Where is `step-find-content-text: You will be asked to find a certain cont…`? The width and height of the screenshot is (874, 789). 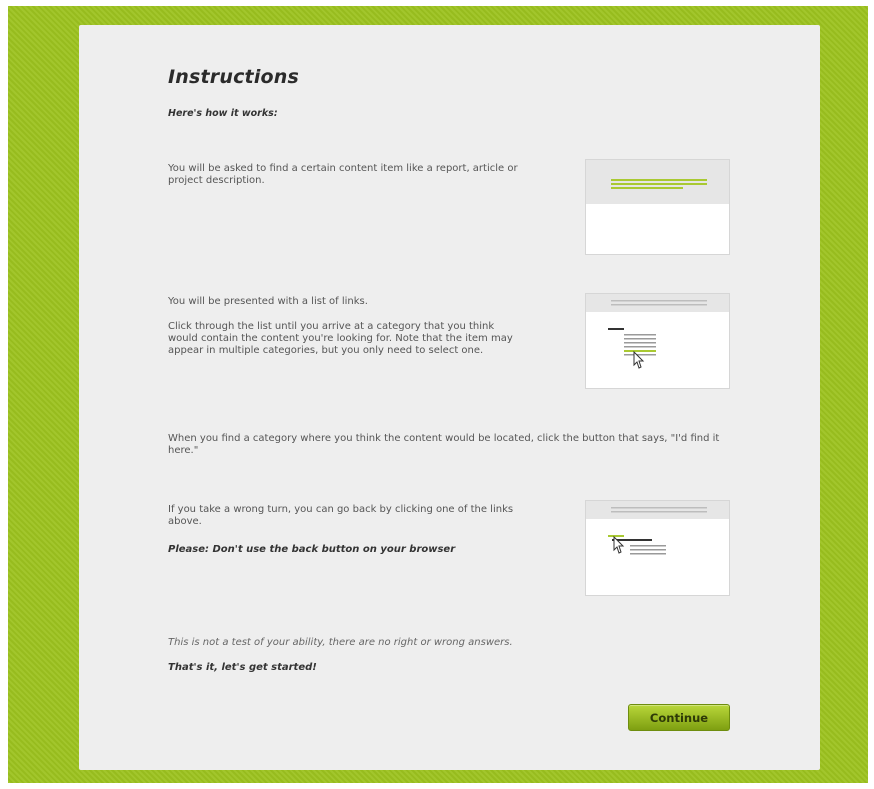
step-find-content-text: You will be asked to find a certain cont… is located at coordinates (343, 174).